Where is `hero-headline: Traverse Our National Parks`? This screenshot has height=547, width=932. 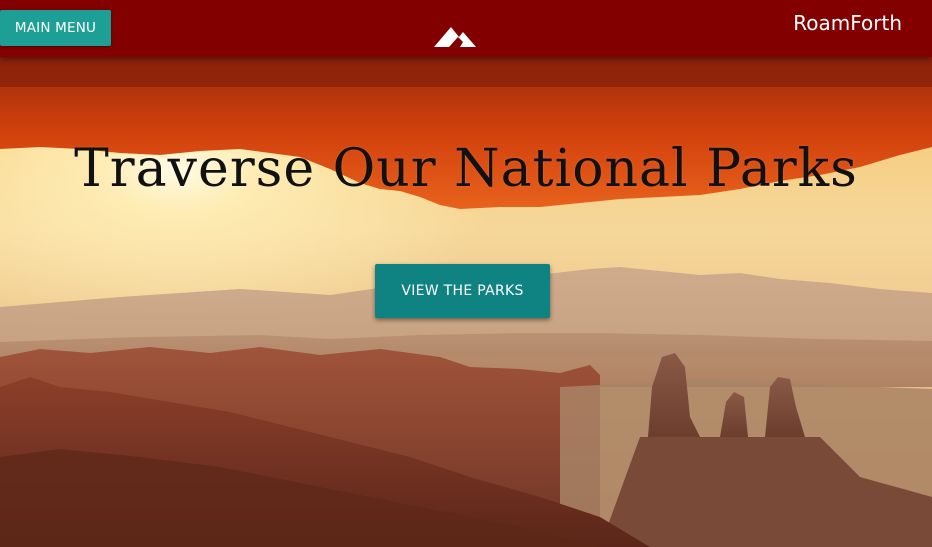
hero-headline: Traverse Our National Parks is located at coordinates (466, 169).